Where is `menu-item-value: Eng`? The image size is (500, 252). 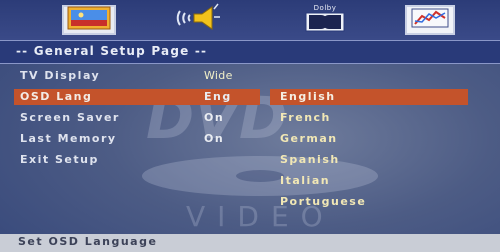
menu-item-value: Eng is located at coordinates (218, 96).